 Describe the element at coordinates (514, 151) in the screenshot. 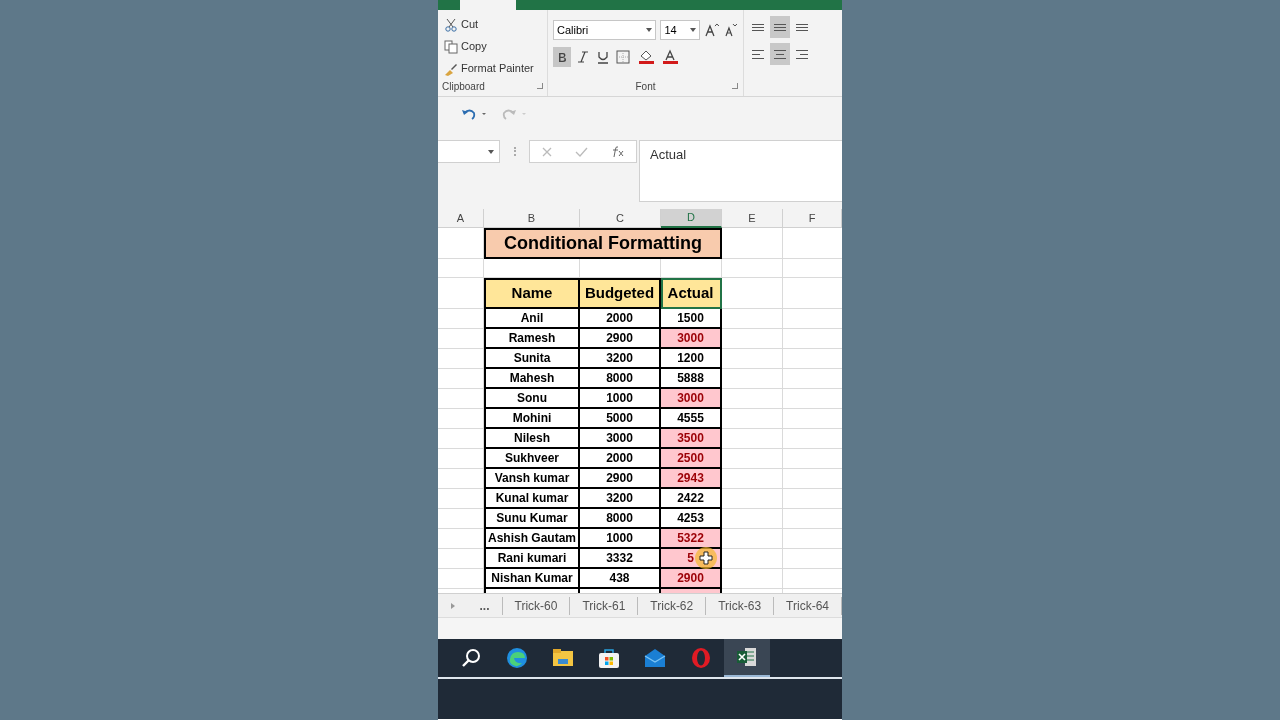

I see `grip-icon` at that location.